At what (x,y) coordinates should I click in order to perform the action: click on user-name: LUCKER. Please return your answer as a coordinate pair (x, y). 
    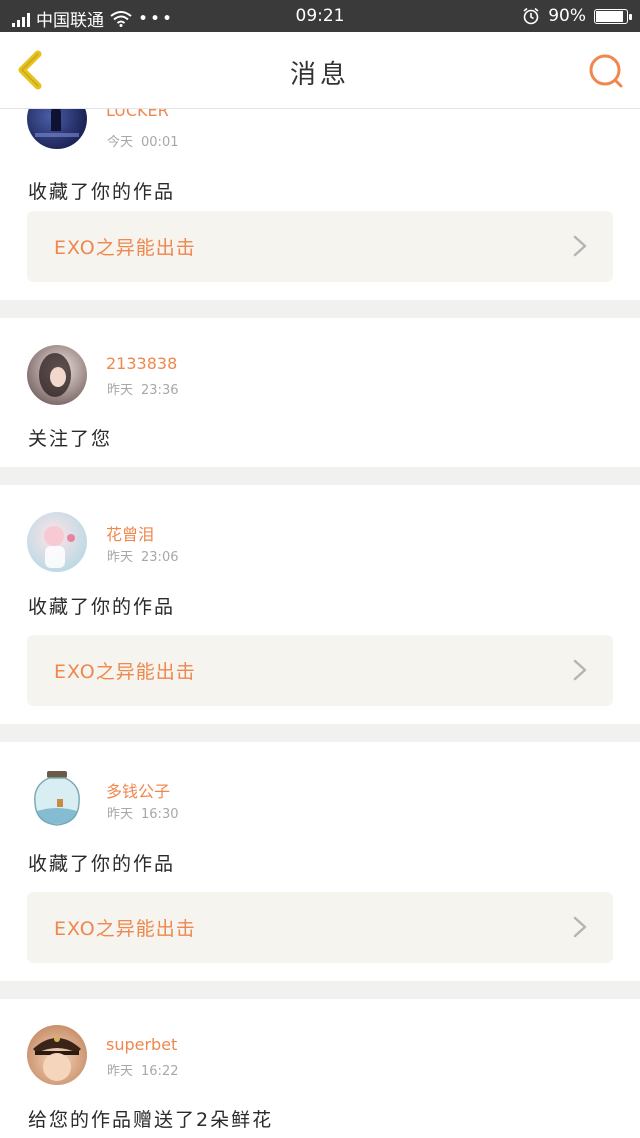
    Looking at the image, I should click on (137, 114).